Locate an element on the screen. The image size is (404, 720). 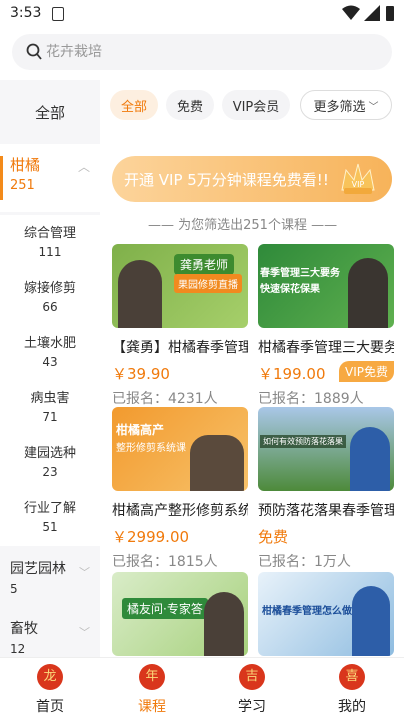
course-thumbnail: 橘友问·专家答 is located at coordinates (180, 614).